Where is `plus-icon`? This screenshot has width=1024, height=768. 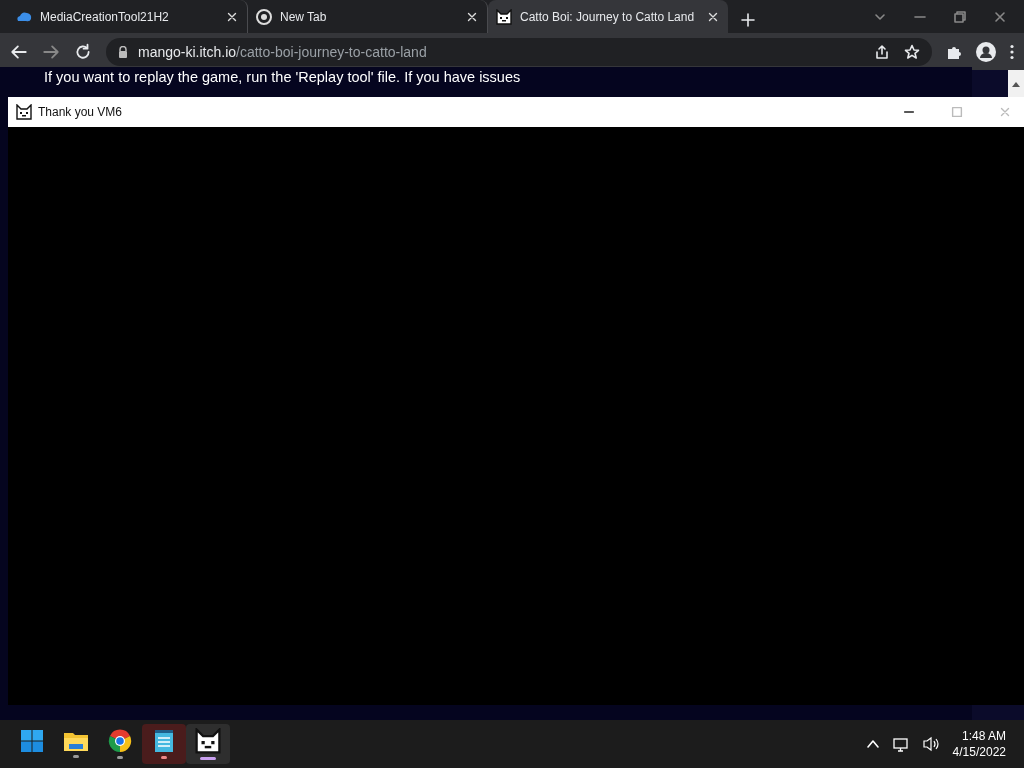 plus-icon is located at coordinates (748, 20).